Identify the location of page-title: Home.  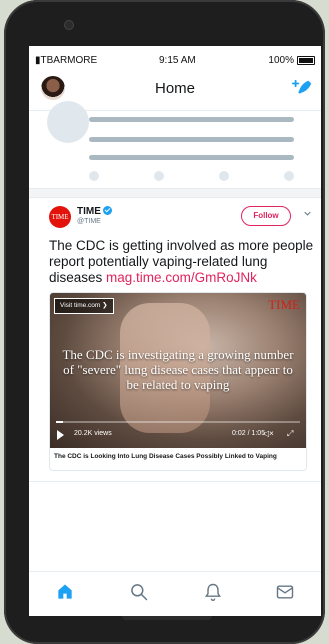
(174, 88).